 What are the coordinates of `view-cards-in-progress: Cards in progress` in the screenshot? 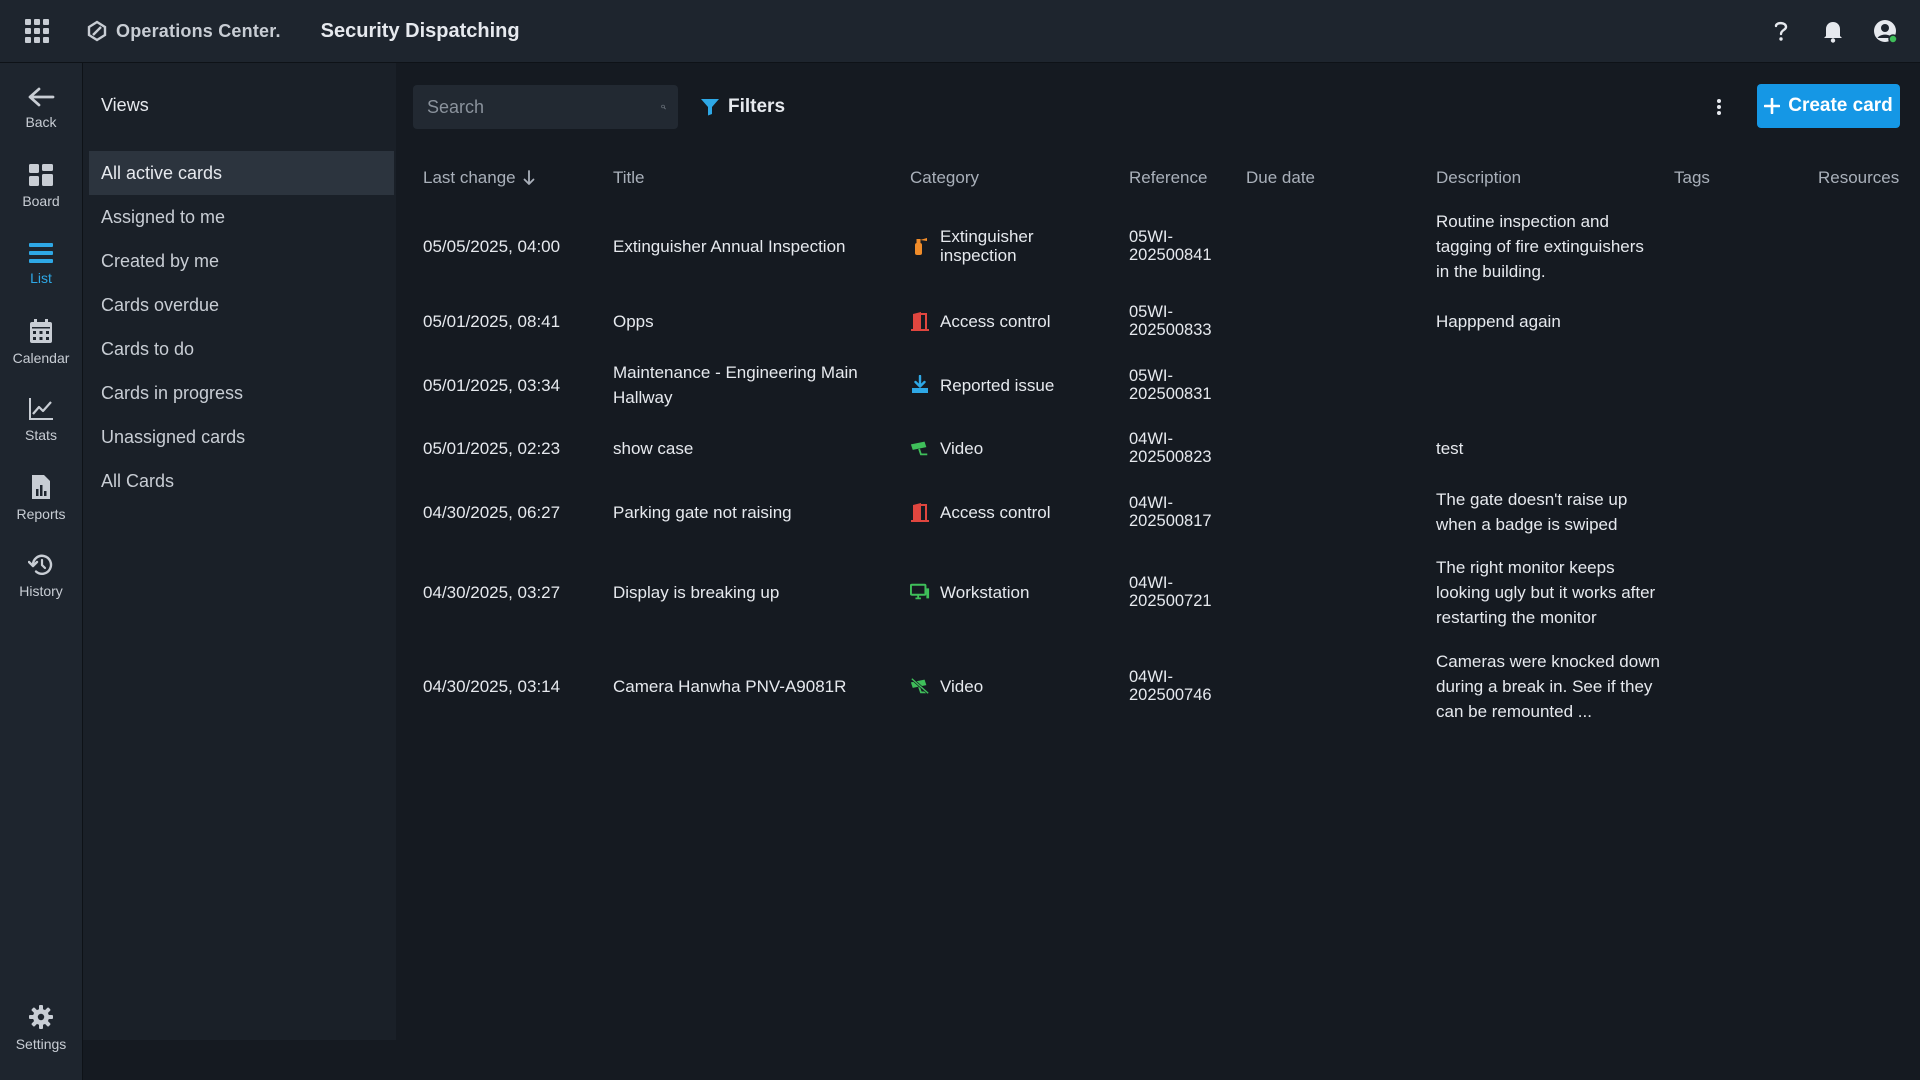 It's located at (241, 393).